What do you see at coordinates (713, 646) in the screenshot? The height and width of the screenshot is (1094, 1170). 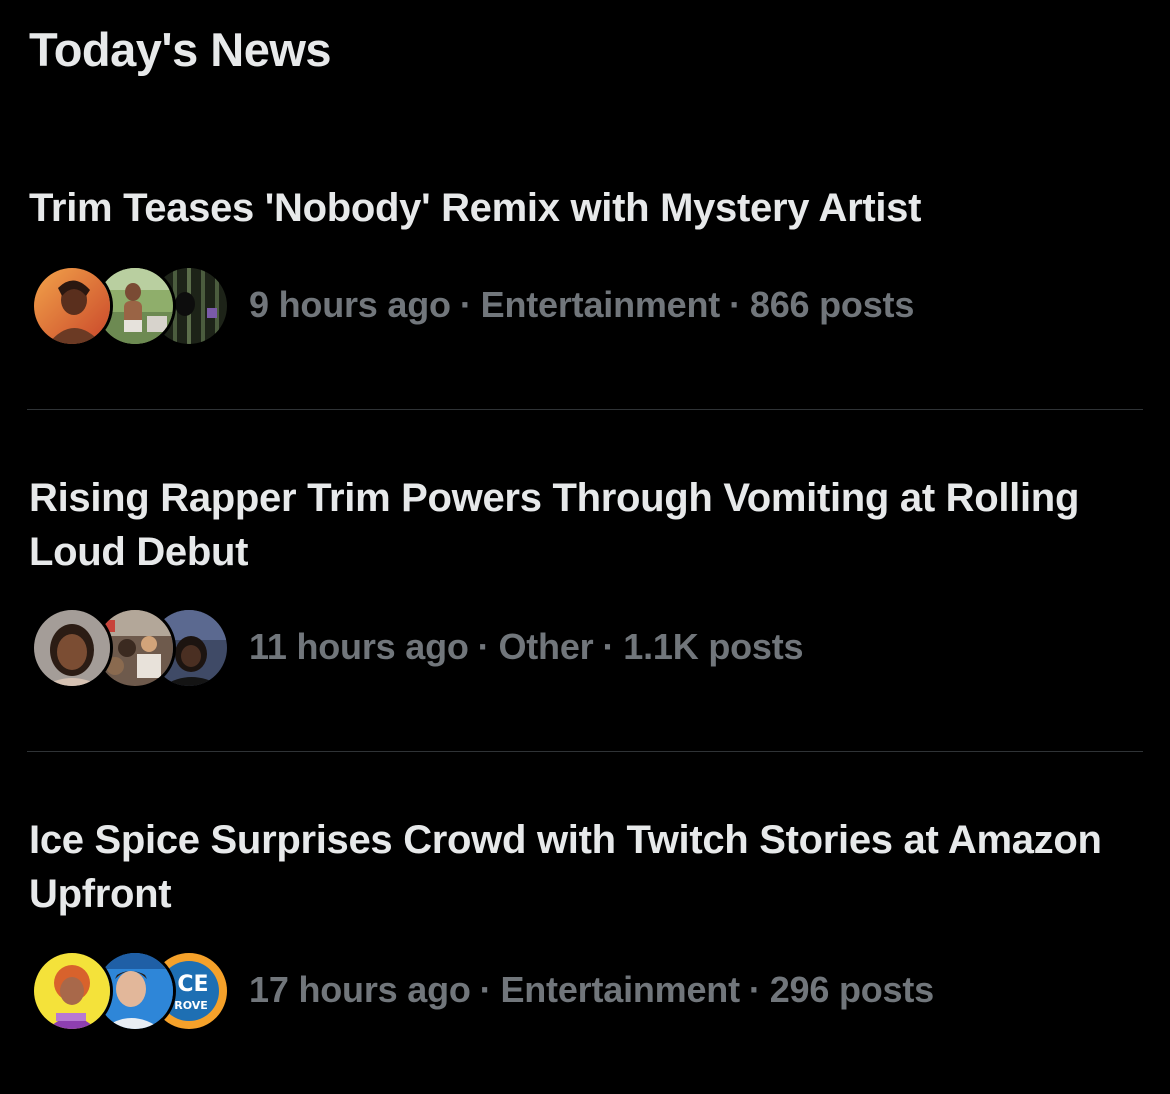 I see `story-post-count: 1.1K posts` at bounding box center [713, 646].